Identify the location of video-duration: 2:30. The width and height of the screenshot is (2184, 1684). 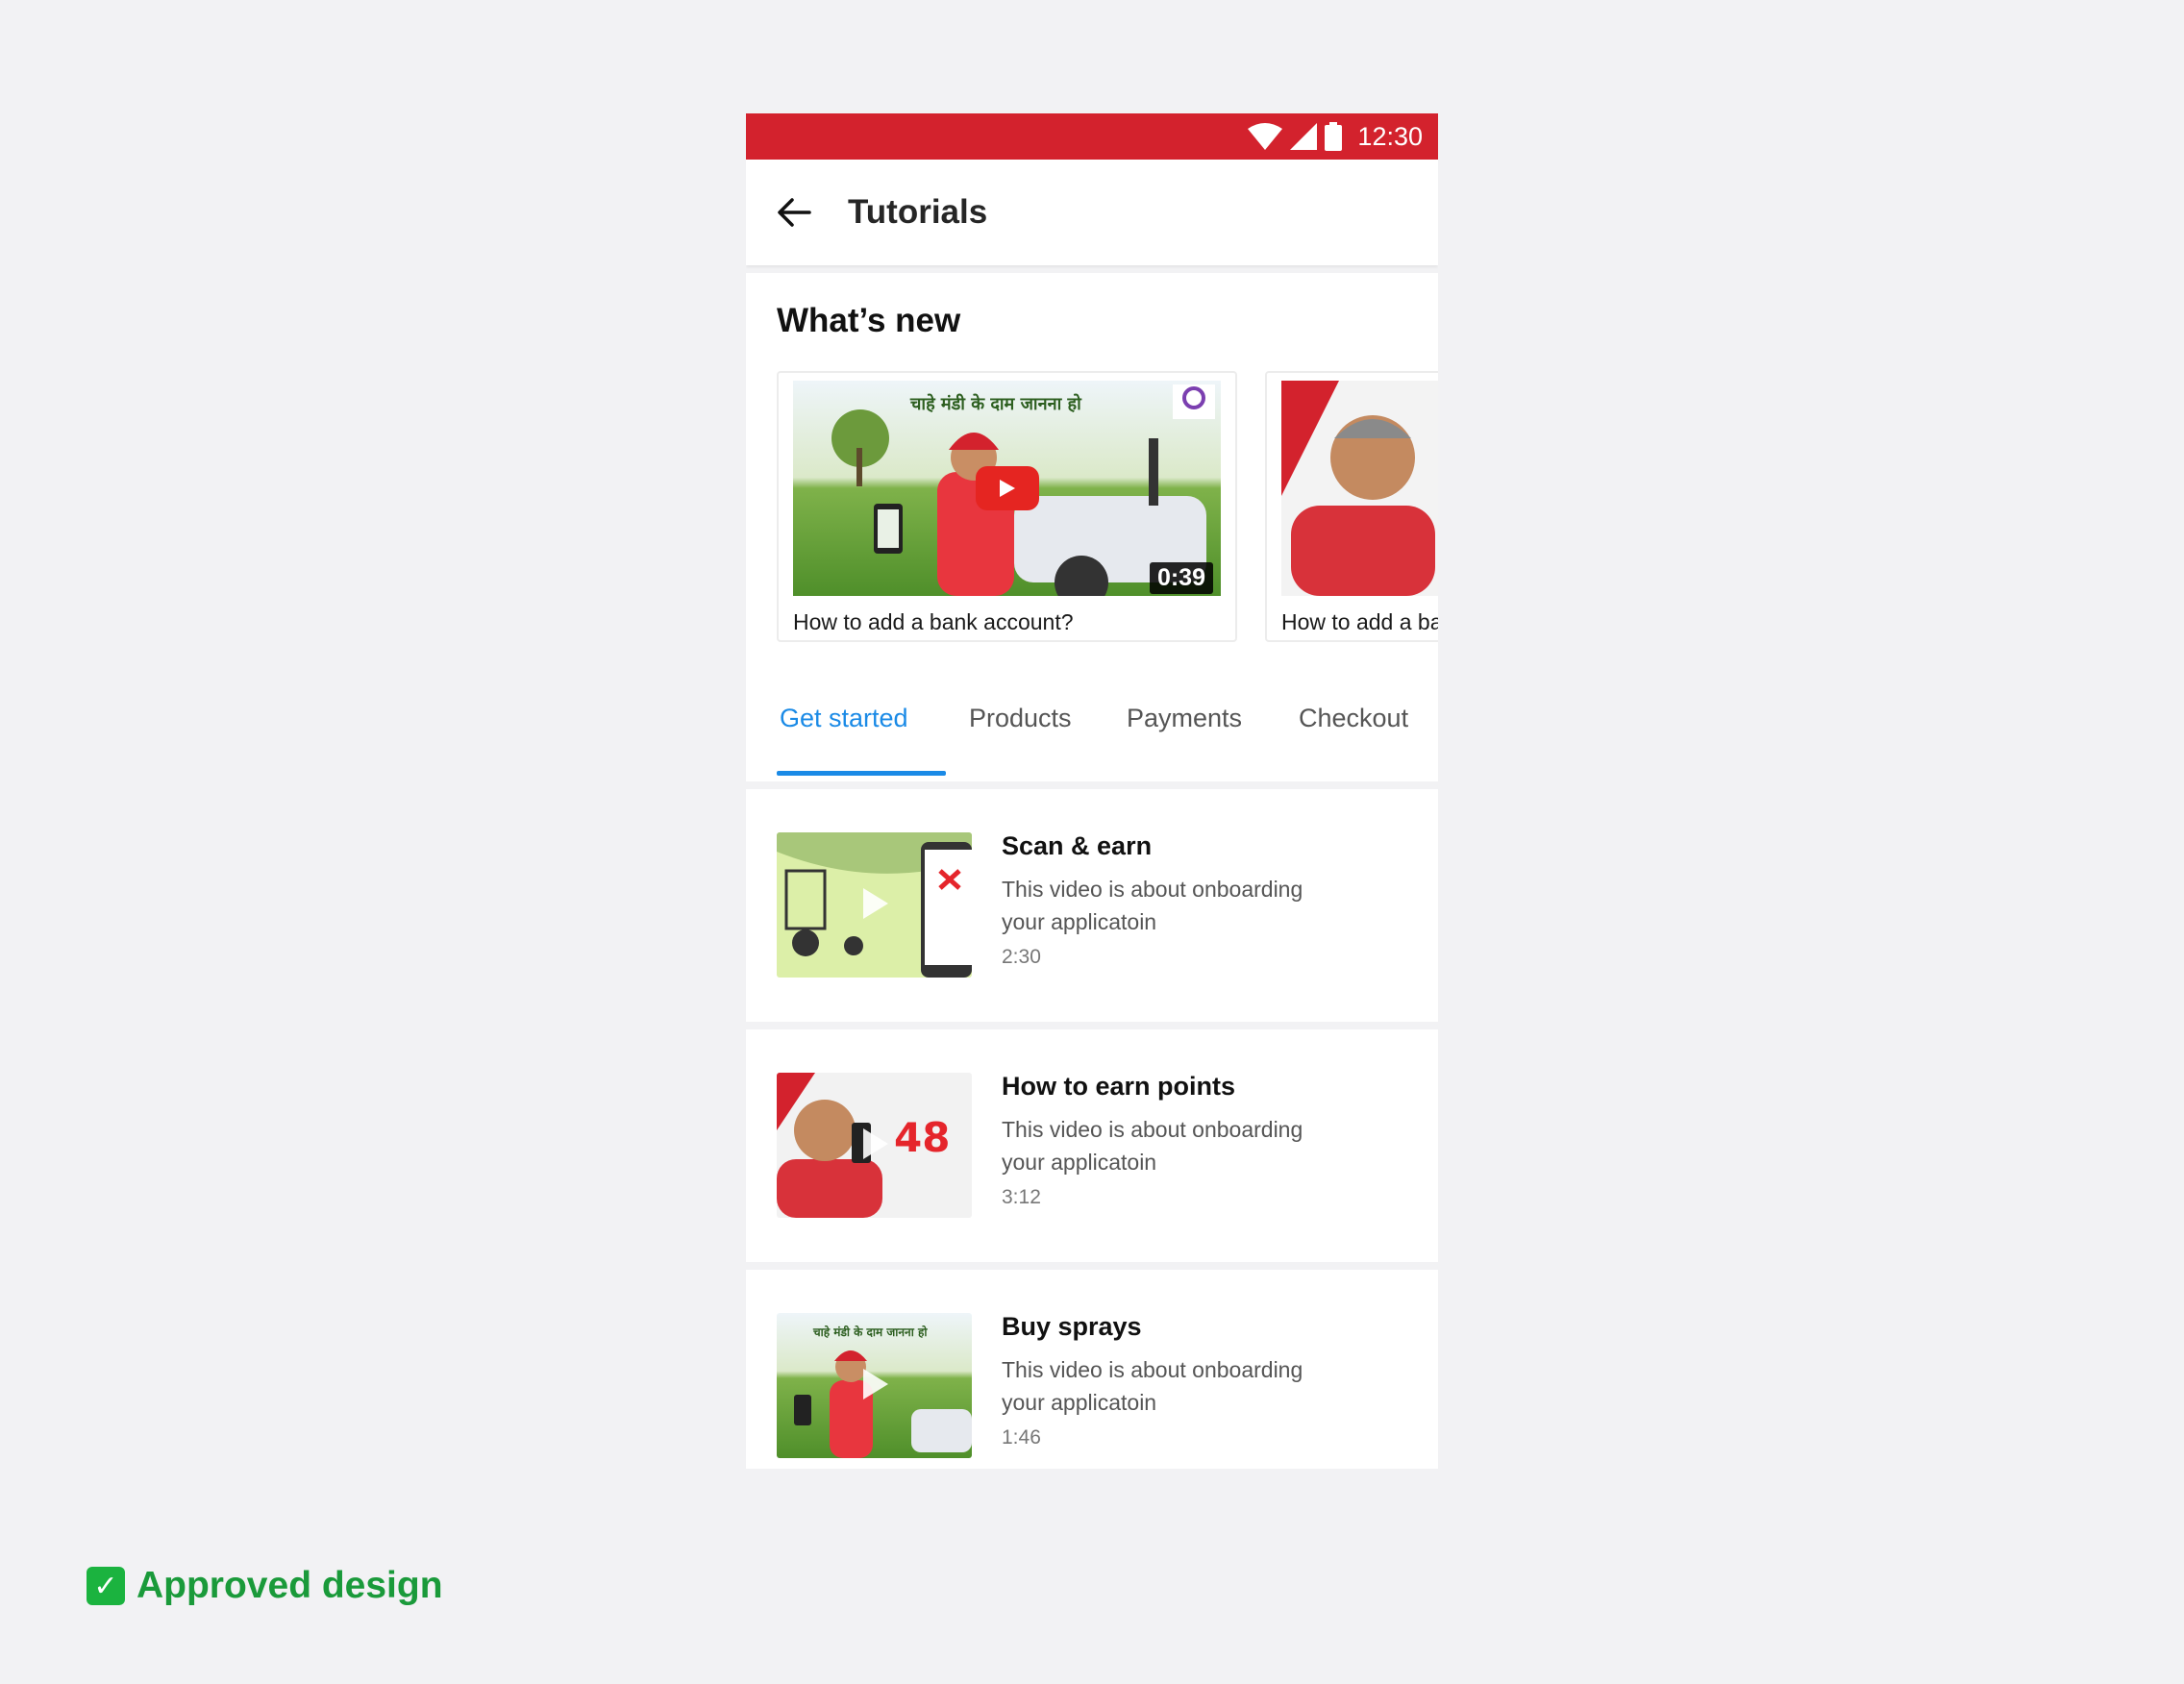
(1022, 957).